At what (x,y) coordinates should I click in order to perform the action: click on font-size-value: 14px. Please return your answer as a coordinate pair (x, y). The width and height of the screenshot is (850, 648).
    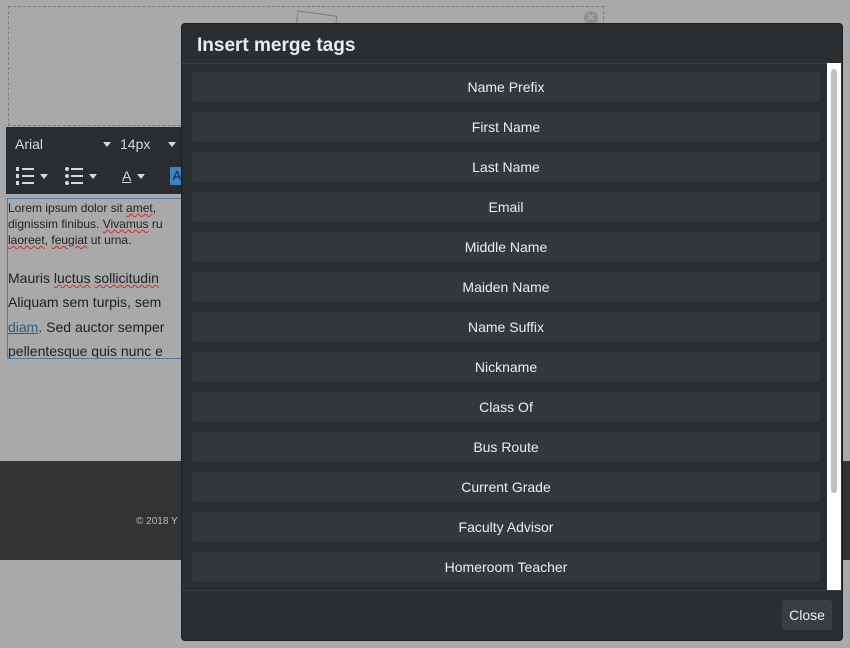
    Looking at the image, I should click on (135, 144).